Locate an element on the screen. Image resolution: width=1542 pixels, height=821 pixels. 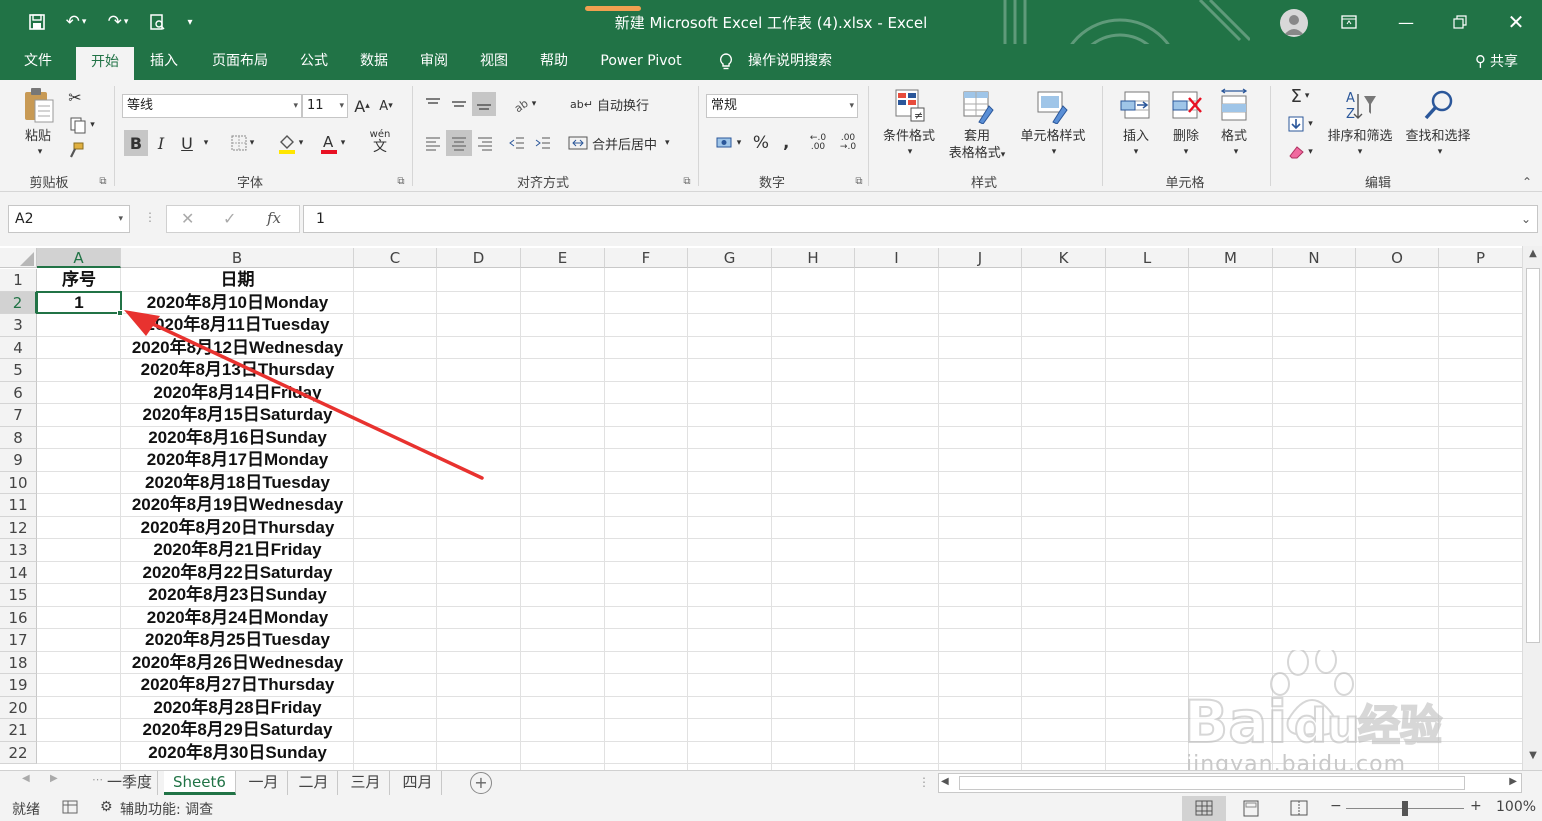
row-header-4: 4 is located at coordinates (18, 347).